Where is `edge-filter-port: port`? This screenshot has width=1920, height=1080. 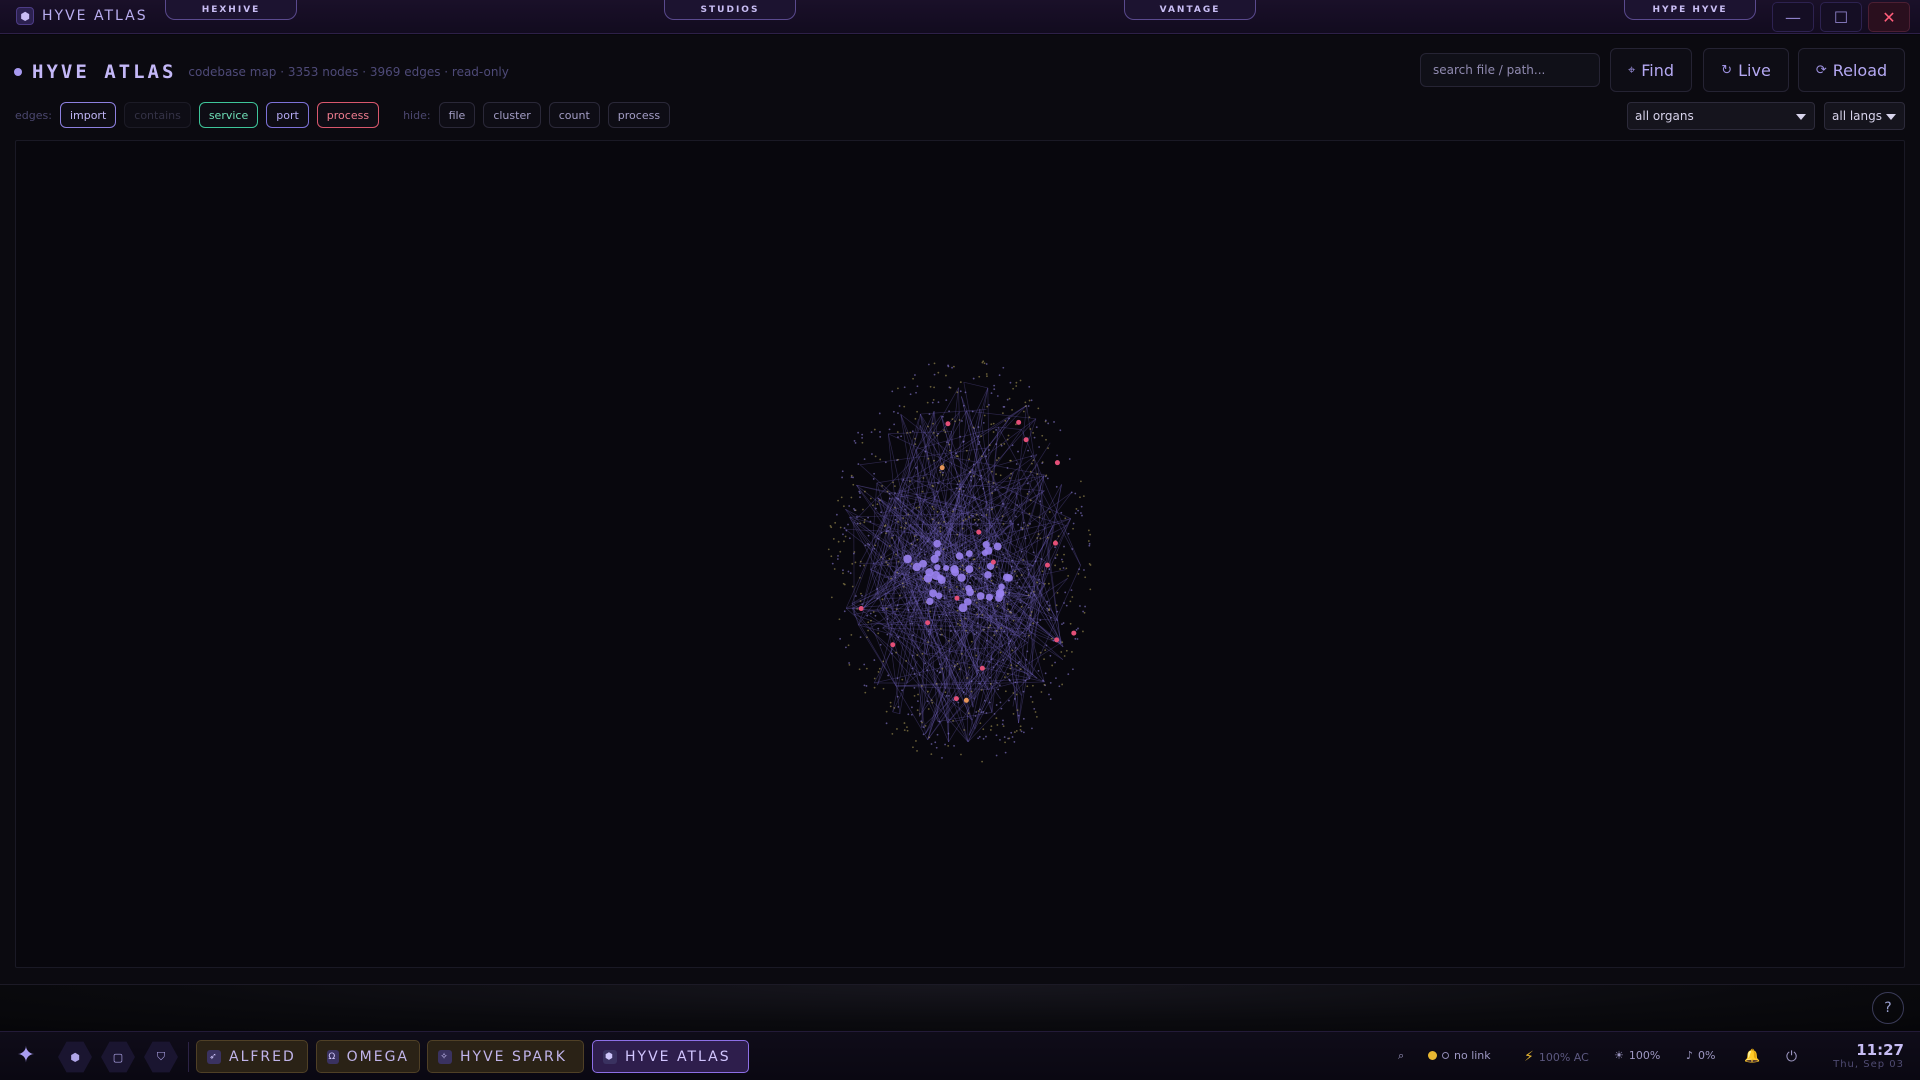 edge-filter-port: port is located at coordinates (287, 115).